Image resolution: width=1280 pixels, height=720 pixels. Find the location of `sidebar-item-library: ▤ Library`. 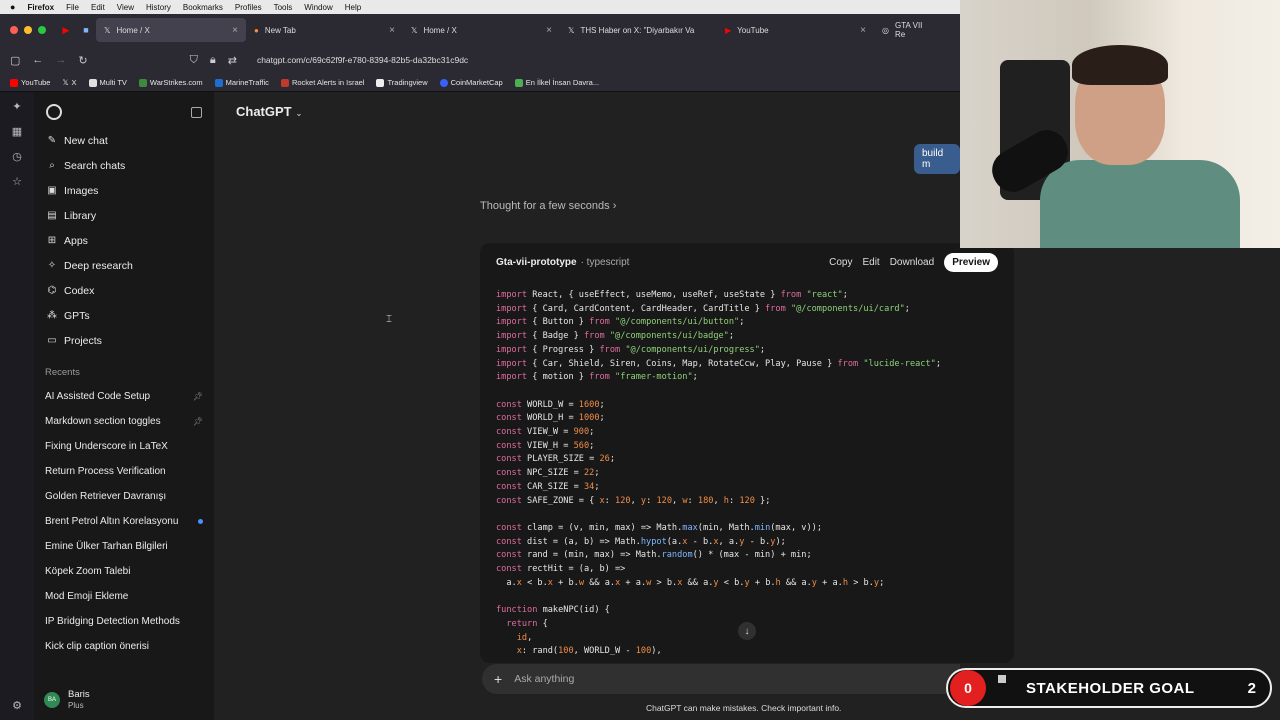

sidebar-item-library: ▤ Library is located at coordinates (124, 215).